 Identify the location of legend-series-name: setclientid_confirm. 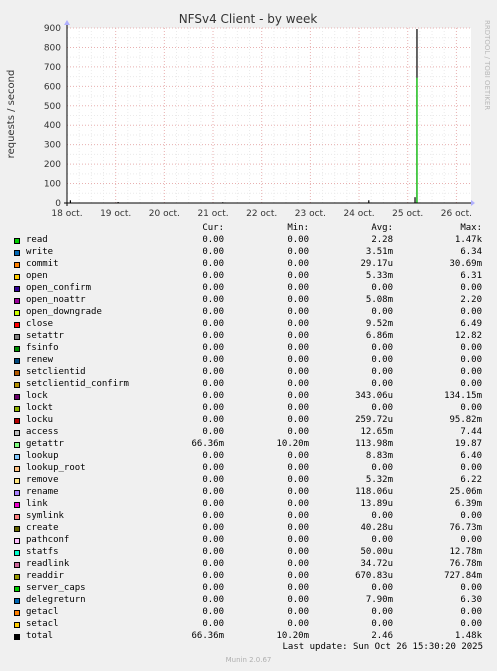
(77, 384).